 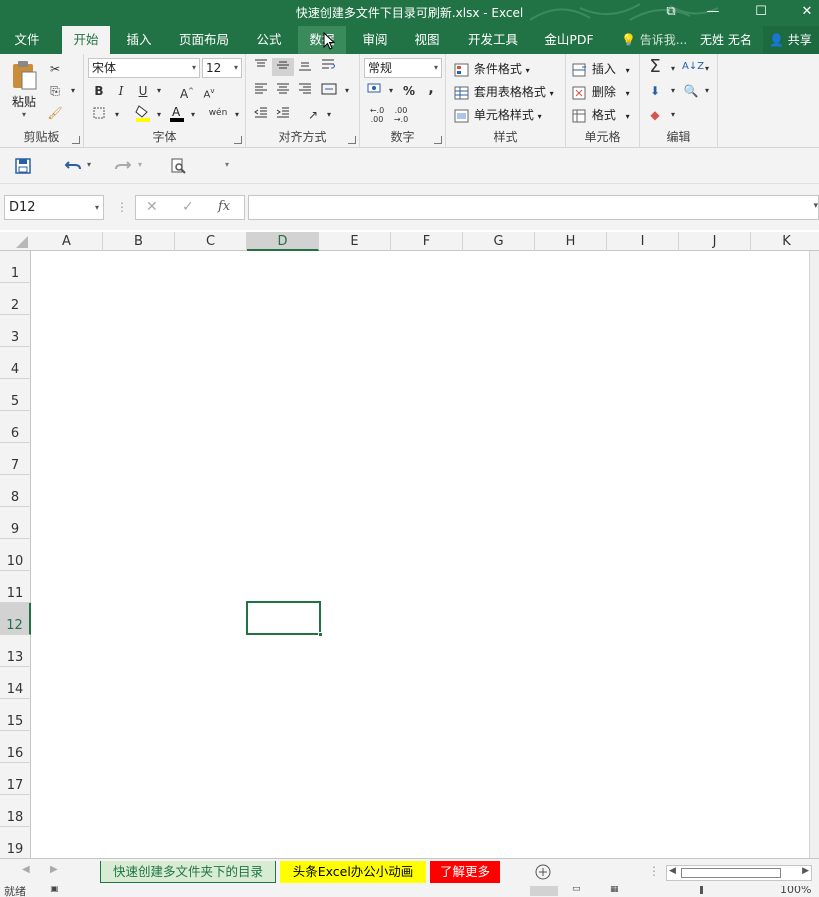 I want to click on row-header: 16, so click(x=15, y=747).